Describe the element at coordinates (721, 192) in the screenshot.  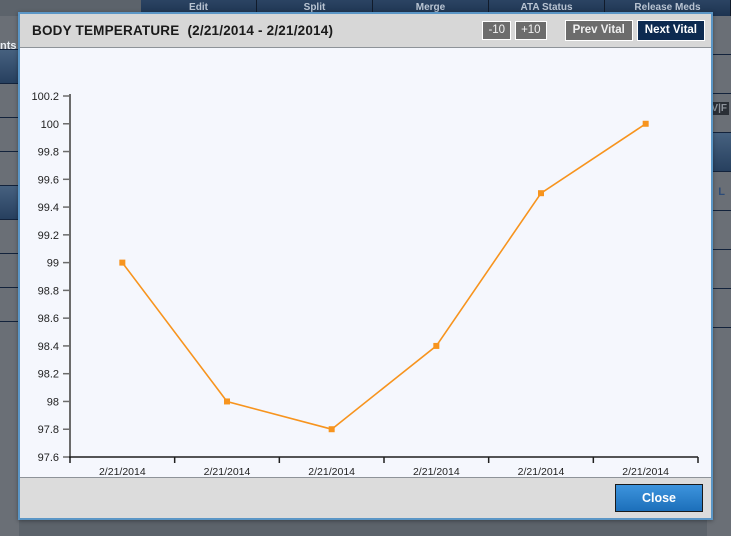
I see `background-right-glyph-secondary: L` at that location.